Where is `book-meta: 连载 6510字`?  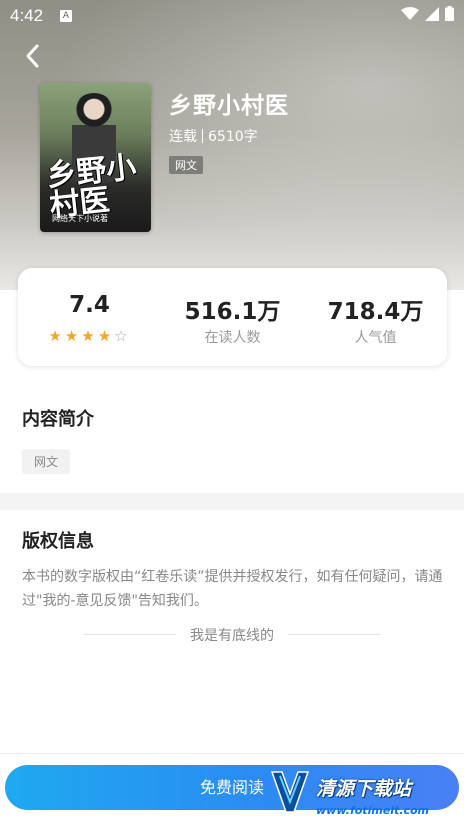
book-meta: 连载 6510字 is located at coordinates (213, 136).